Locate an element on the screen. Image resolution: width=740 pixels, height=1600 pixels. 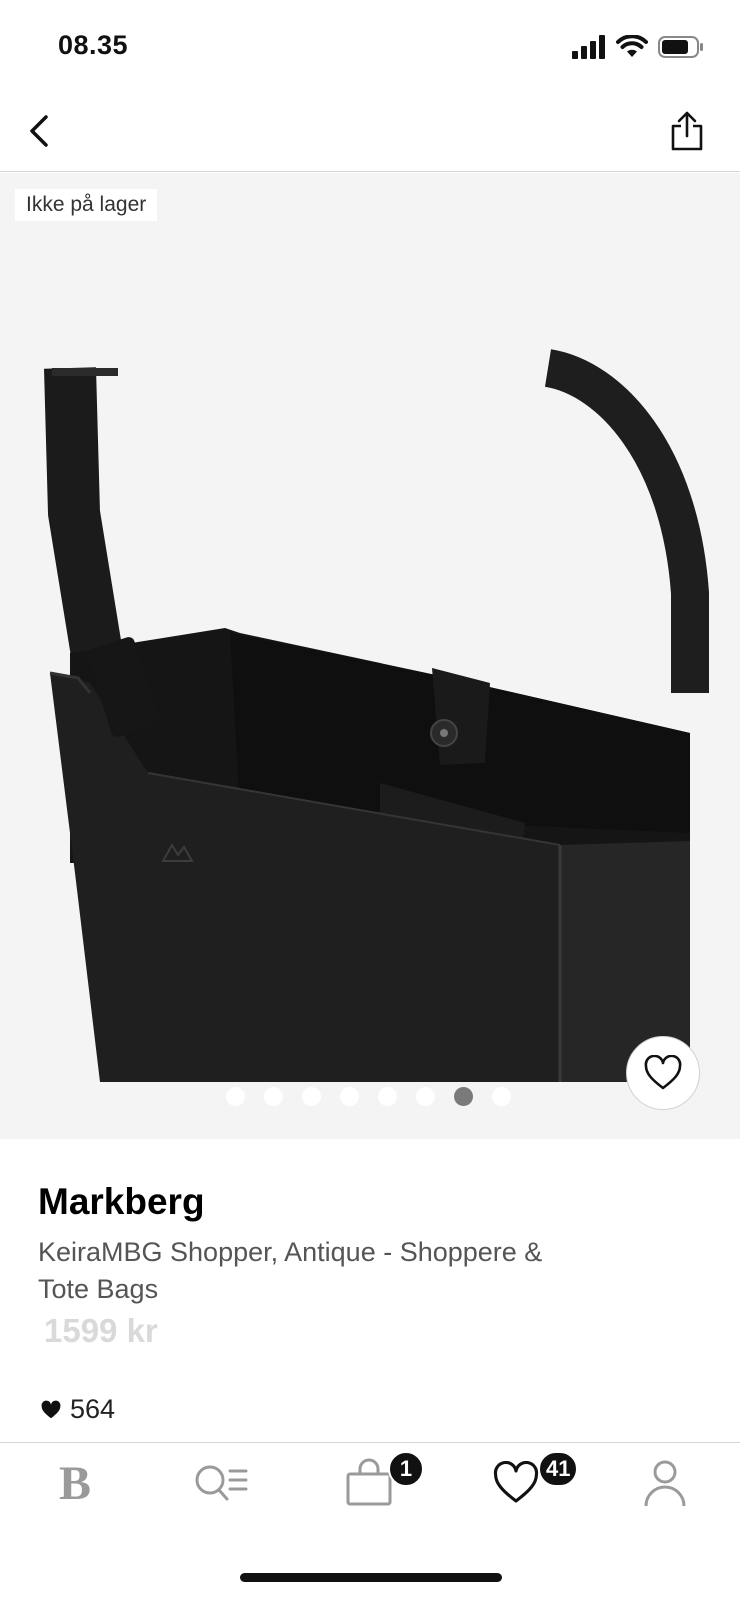
back-button is located at coordinates (39, 131).